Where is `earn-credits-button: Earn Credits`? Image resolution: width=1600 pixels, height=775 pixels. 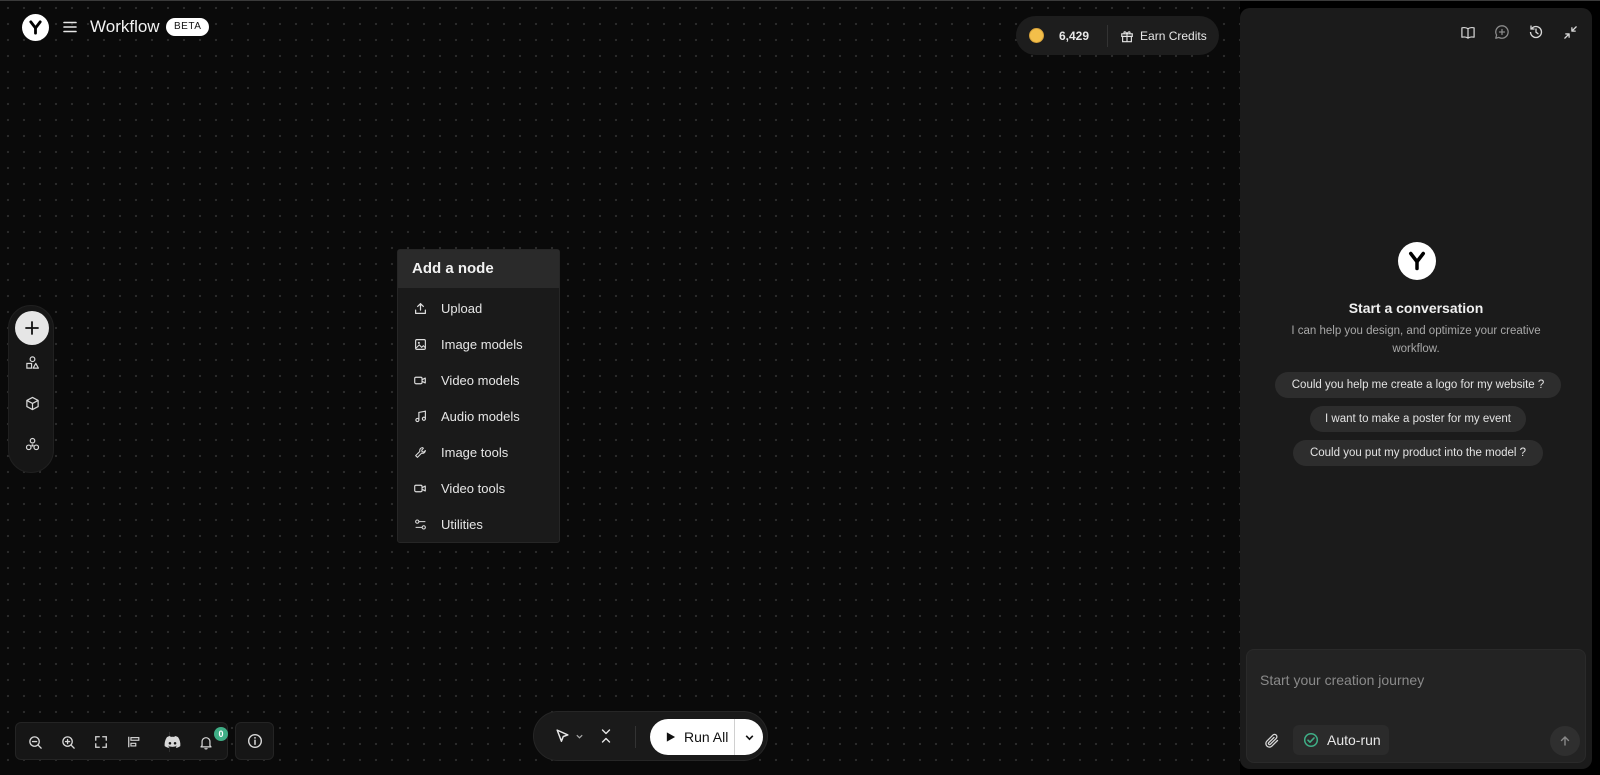 earn-credits-button: Earn Credits is located at coordinates (1163, 36).